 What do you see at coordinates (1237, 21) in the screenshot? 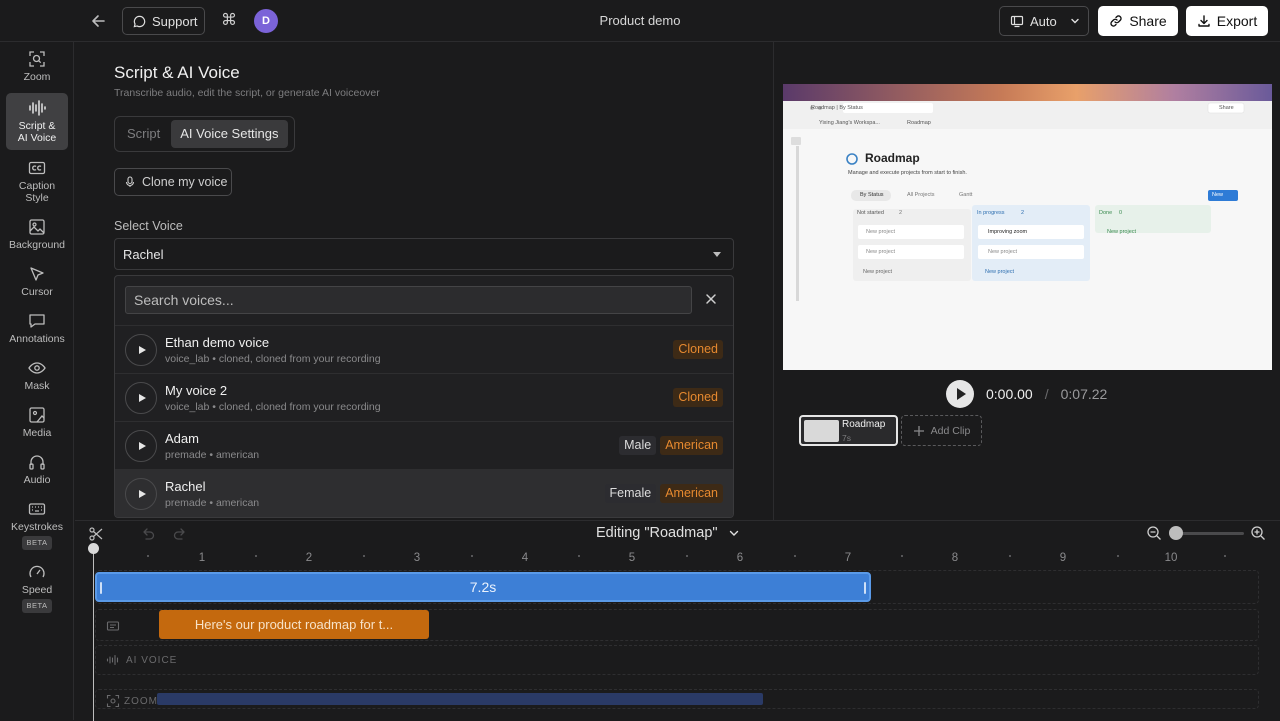
I see `export-label: Export` at bounding box center [1237, 21].